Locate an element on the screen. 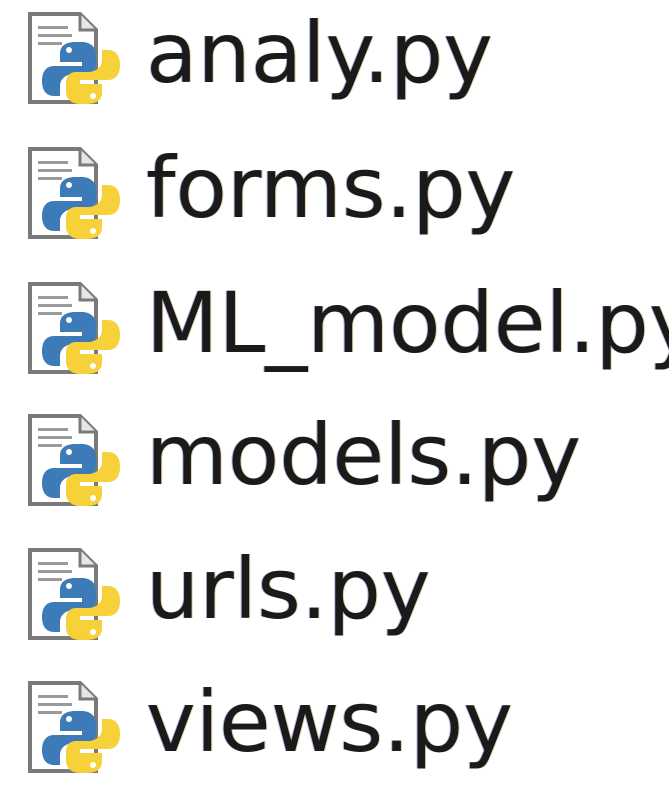 This screenshot has width=669, height=797. file-name: views.py is located at coordinates (329, 722).